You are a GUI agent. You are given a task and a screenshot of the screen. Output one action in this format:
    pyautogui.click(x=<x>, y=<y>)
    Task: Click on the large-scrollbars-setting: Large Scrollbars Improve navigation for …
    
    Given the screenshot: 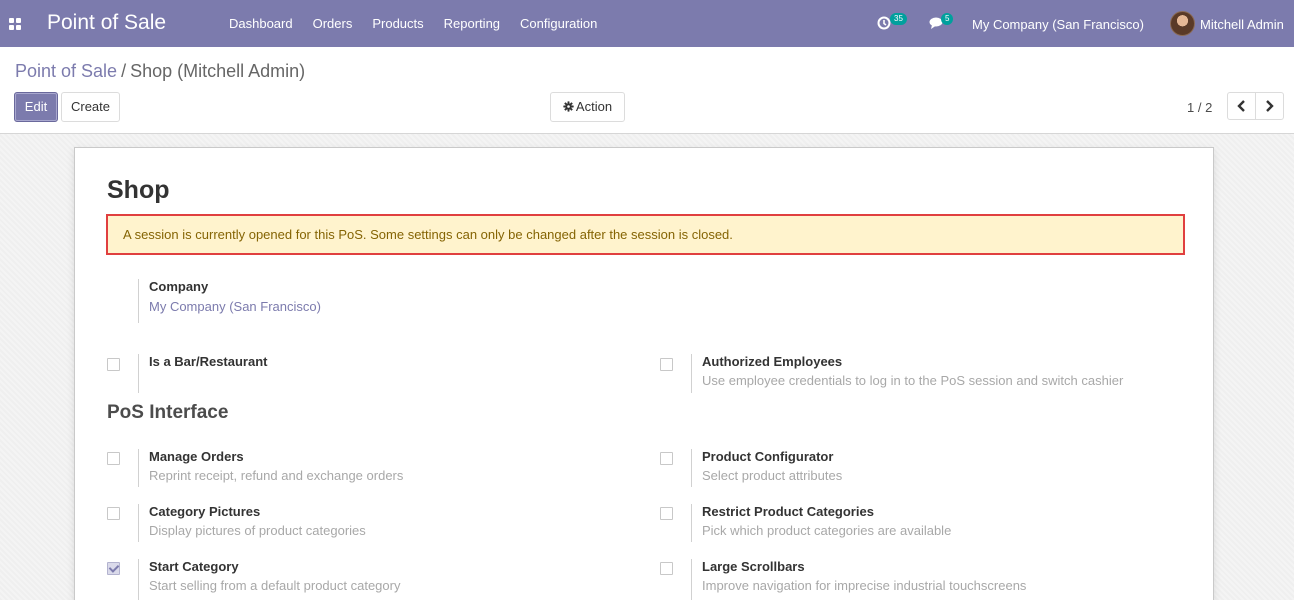 What is the action you would take?
    pyautogui.click(x=858, y=579)
    